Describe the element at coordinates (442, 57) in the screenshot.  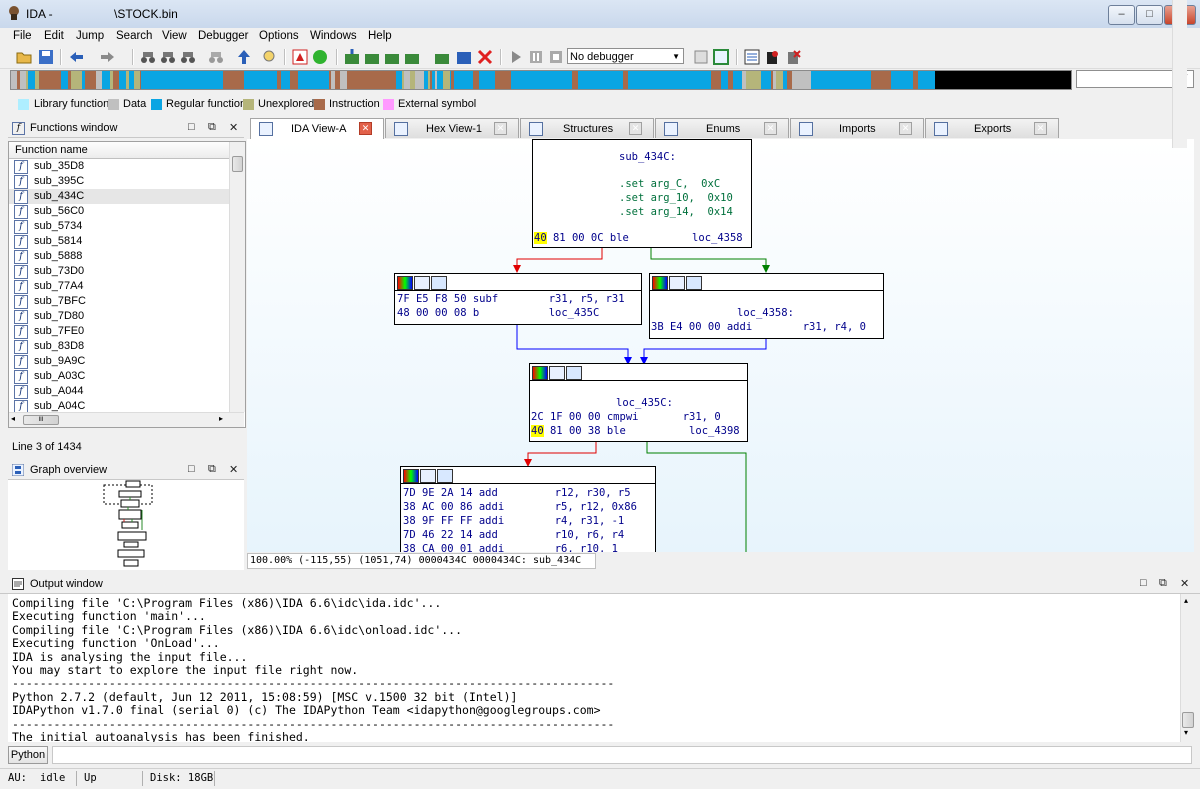
I see `offset-icon` at that location.